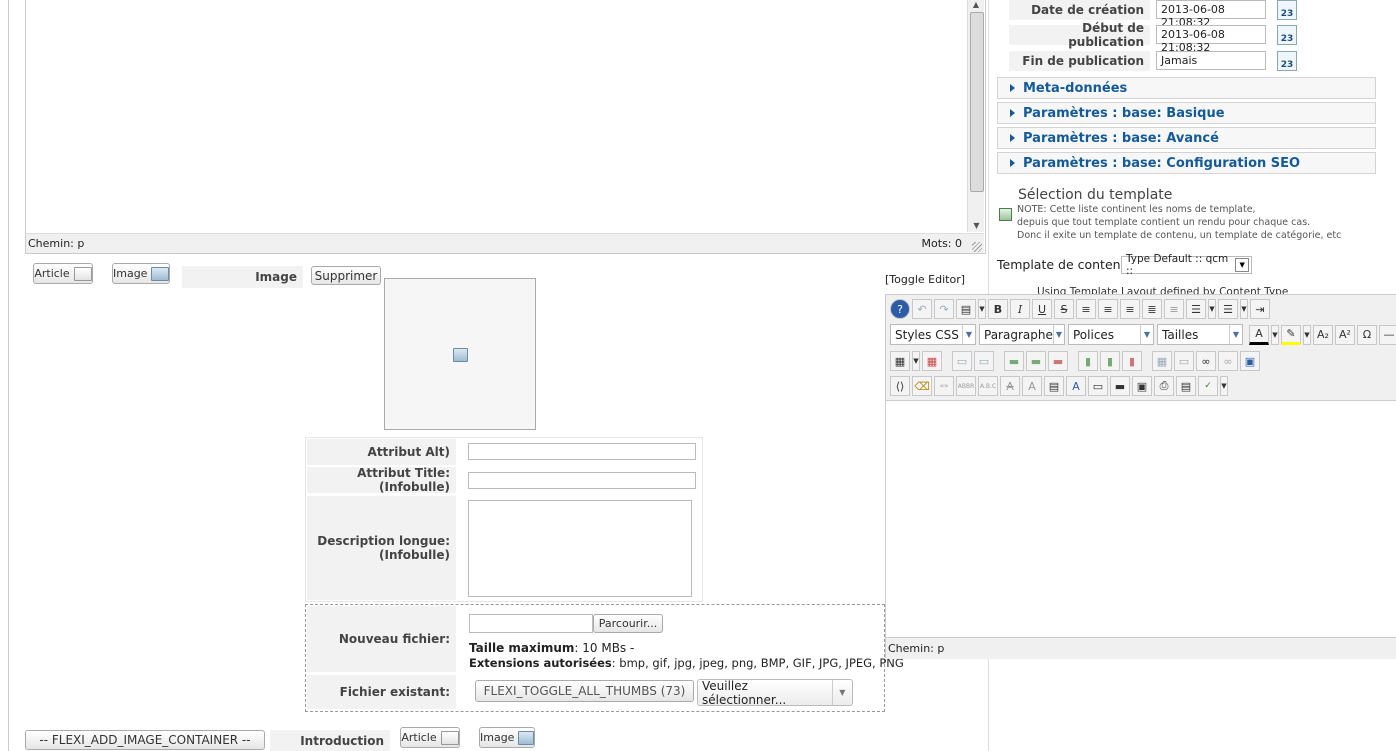  What do you see at coordinates (1323, 334) in the screenshot?
I see `subscript-icon: A₂` at bounding box center [1323, 334].